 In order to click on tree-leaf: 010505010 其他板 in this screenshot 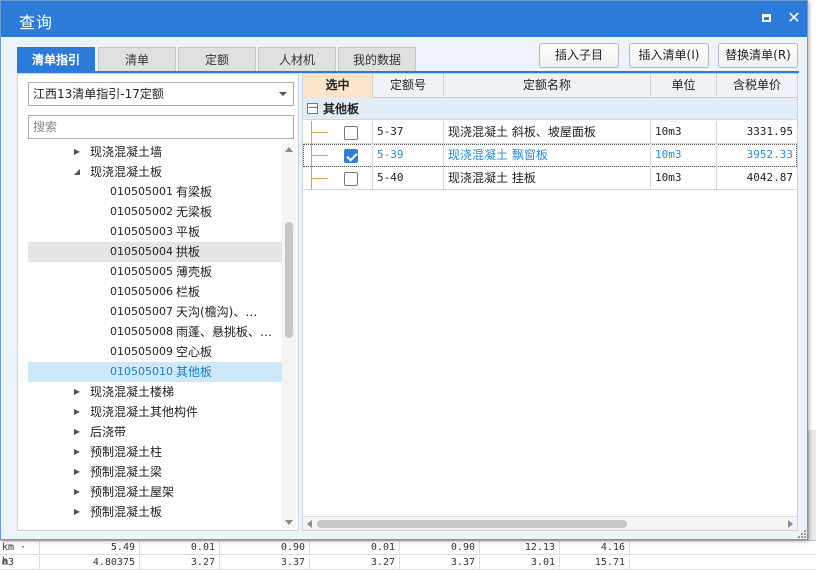, I will do `click(155, 372)`.